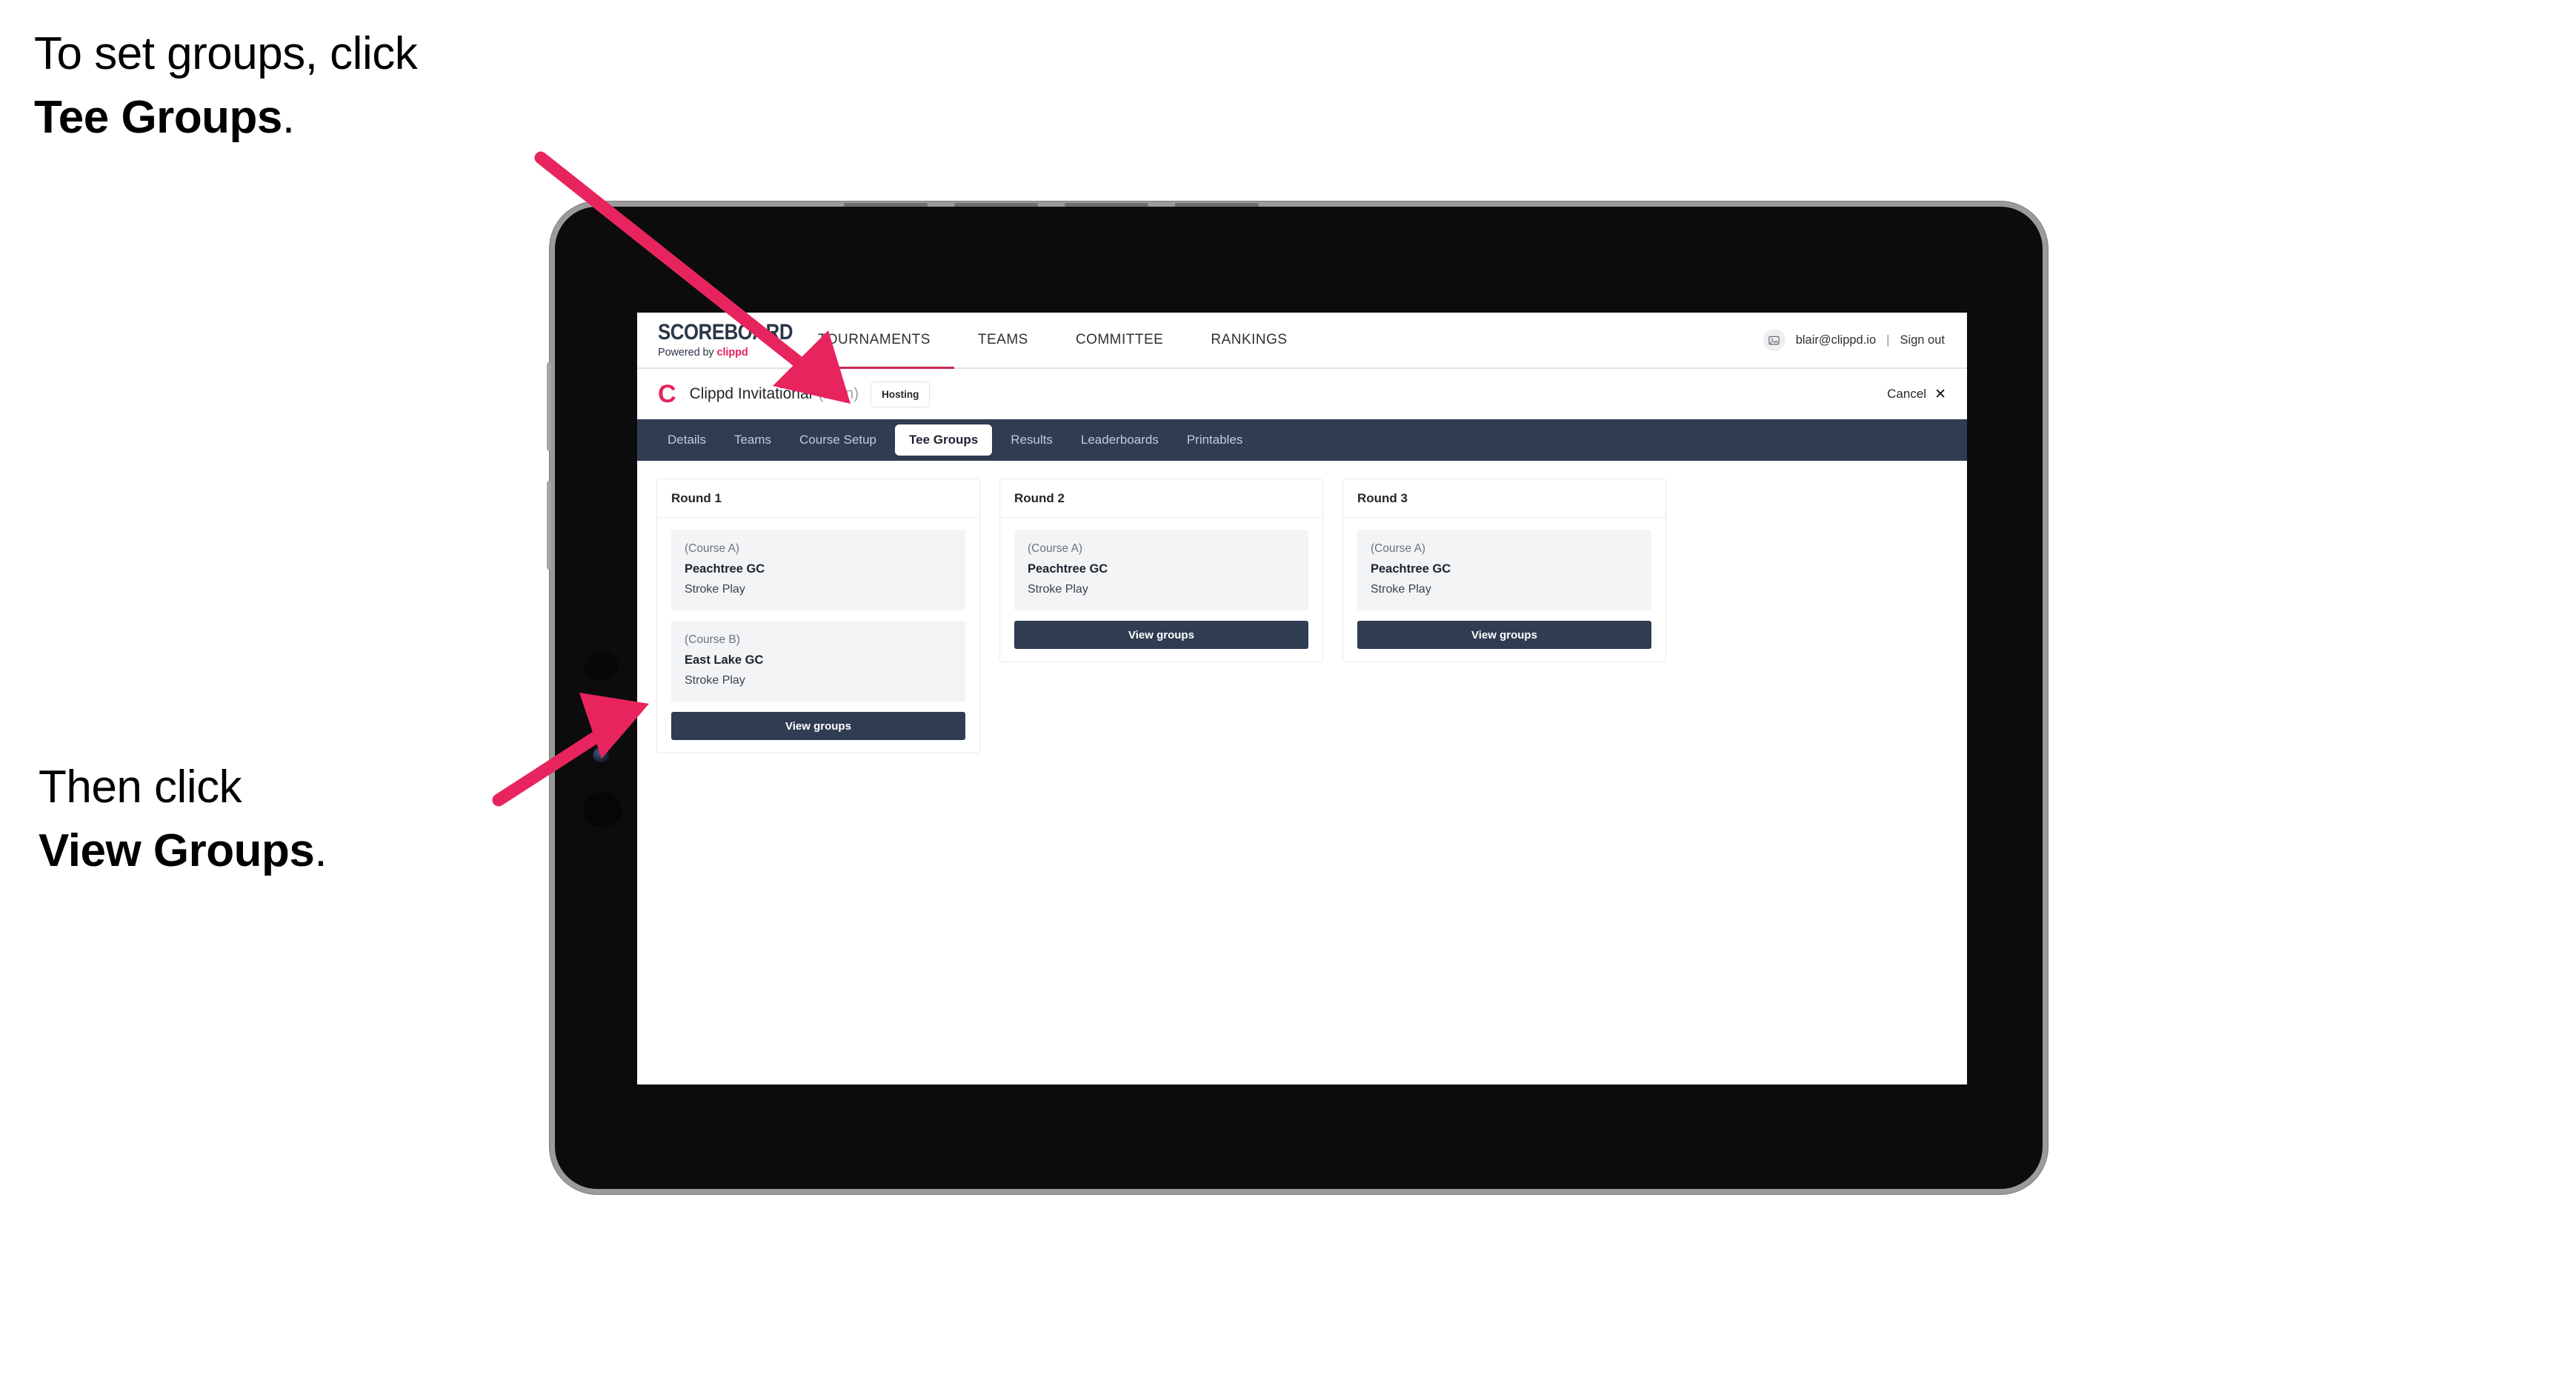 The height and width of the screenshot is (1386, 2576). I want to click on nav-teams: TEAMS, so click(1003, 340).